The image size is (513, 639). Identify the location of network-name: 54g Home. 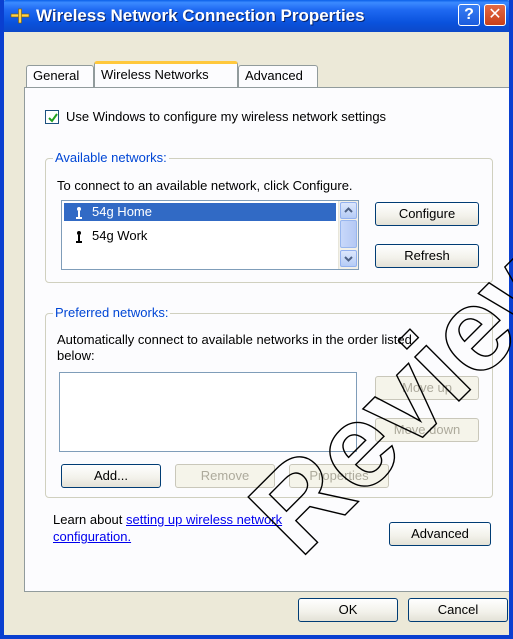
(122, 211).